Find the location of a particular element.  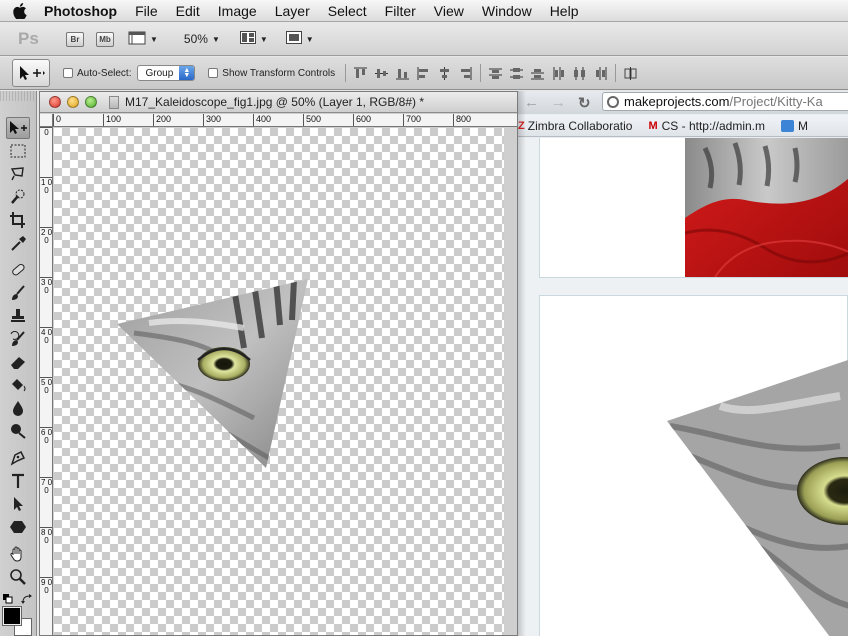

distribute-top-icon is located at coordinates (496, 73).